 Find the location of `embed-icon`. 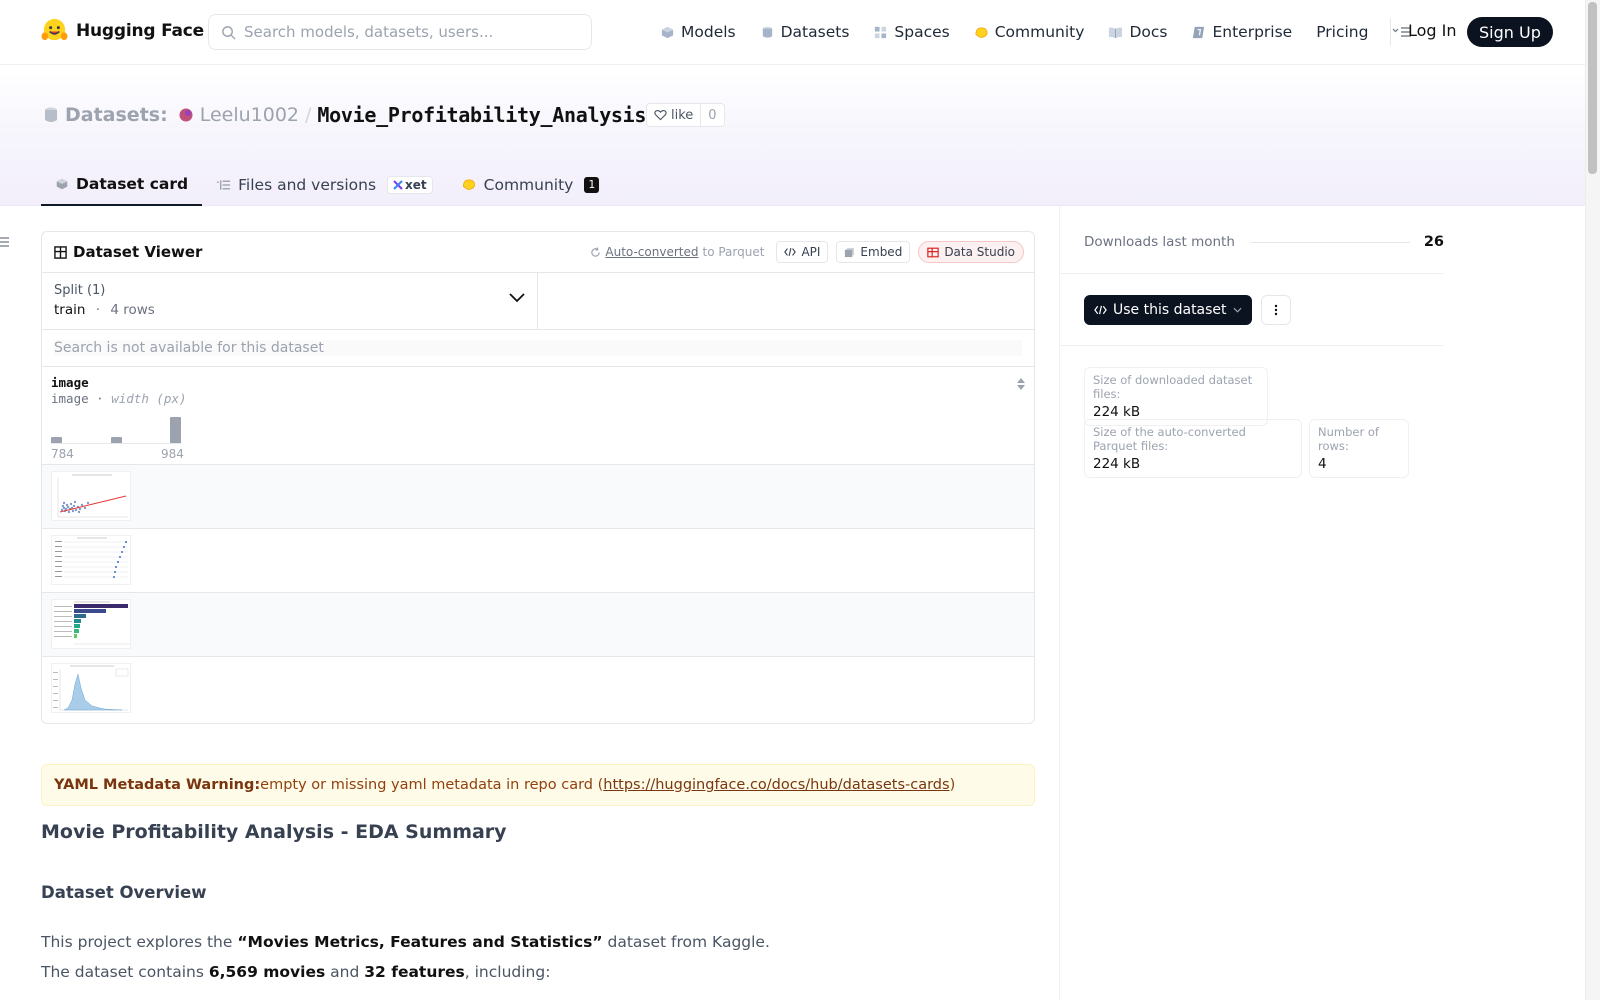

embed-icon is located at coordinates (850, 252).